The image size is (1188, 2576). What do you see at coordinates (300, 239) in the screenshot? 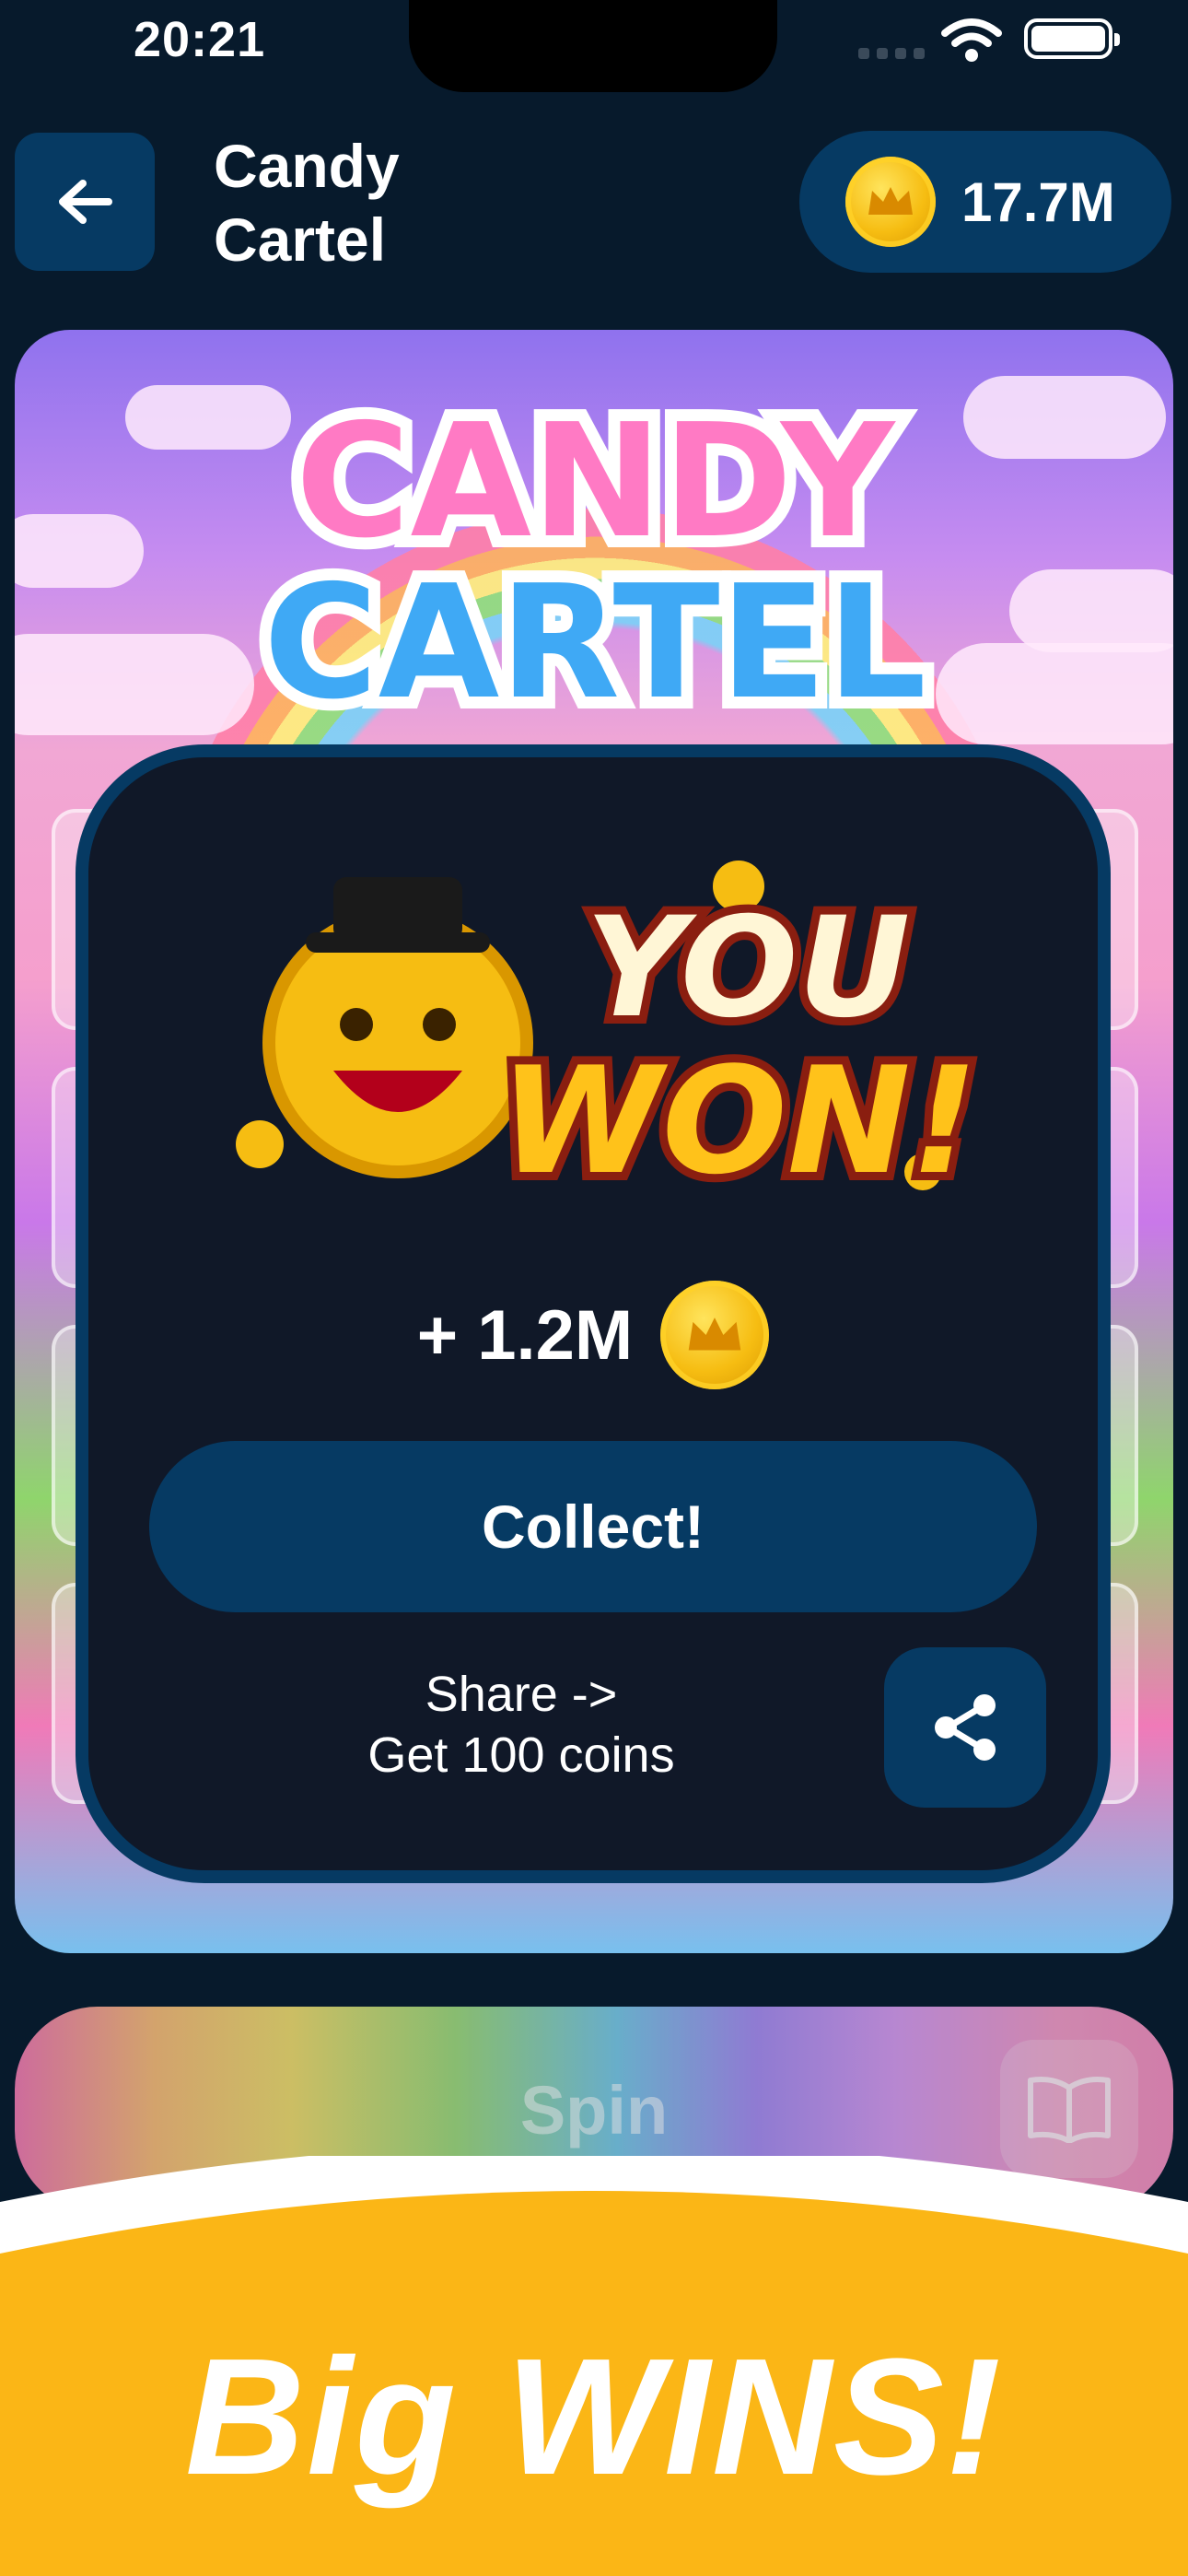
I see `game-title-line2: Cartel` at bounding box center [300, 239].